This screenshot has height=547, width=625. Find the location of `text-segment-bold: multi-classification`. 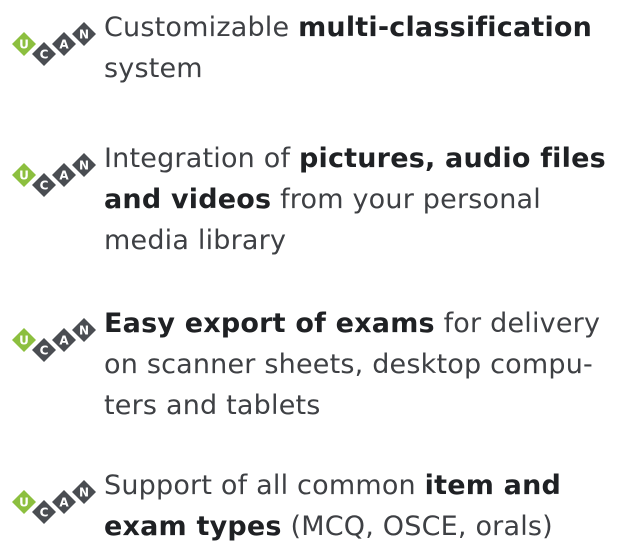

text-segment-bold: multi-classification is located at coordinates (445, 27).